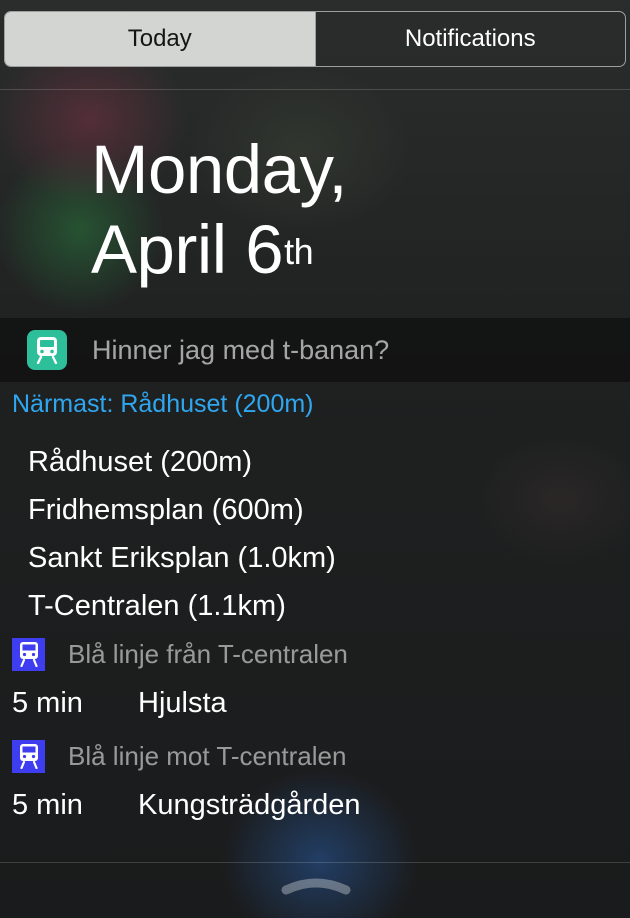  What do you see at coordinates (119, 703) in the screenshot?
I see `departure-row: 5 min Hjulsta` at bounding box center [119, 703].